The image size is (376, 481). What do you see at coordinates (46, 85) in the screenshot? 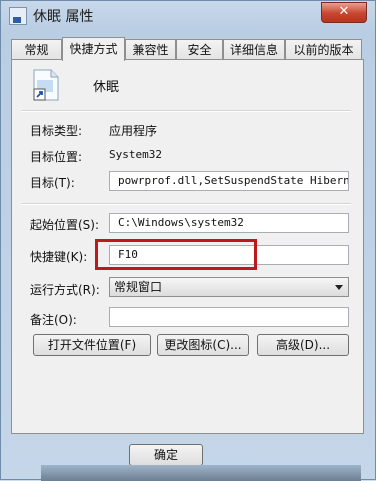
I see `file-shortcut-icon` at bounding box center [46, 85].